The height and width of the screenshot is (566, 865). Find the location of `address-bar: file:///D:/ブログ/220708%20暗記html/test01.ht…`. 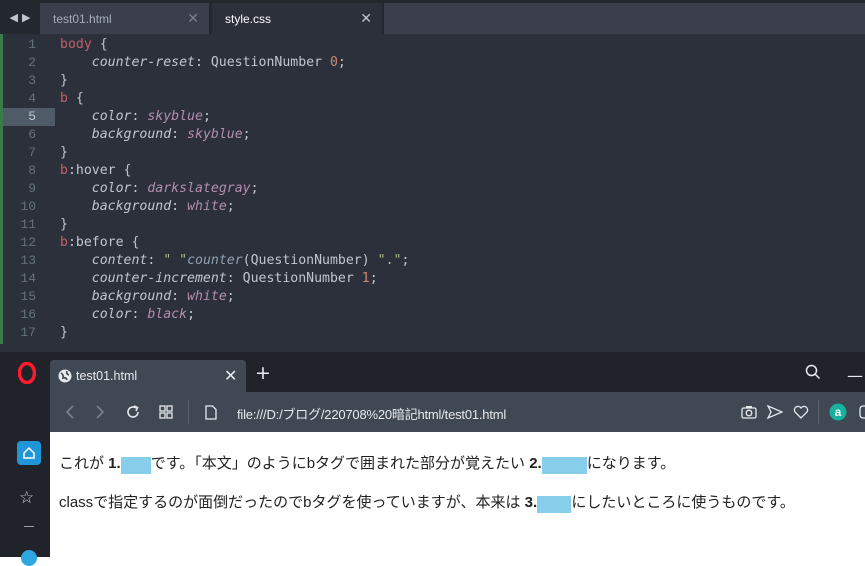

address-bar: file:///D:/ブログ/220708%20暗記html/test01.ht… is located at coordinates (371, 413).